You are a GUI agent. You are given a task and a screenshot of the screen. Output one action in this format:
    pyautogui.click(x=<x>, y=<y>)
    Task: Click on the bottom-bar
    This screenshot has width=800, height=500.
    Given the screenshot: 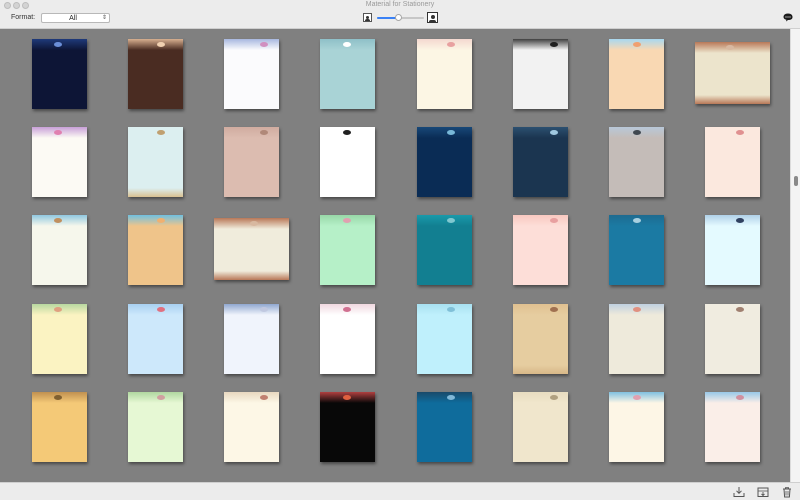 What is the action you would take?
    pyautogui.click(x=400, y=491)
    